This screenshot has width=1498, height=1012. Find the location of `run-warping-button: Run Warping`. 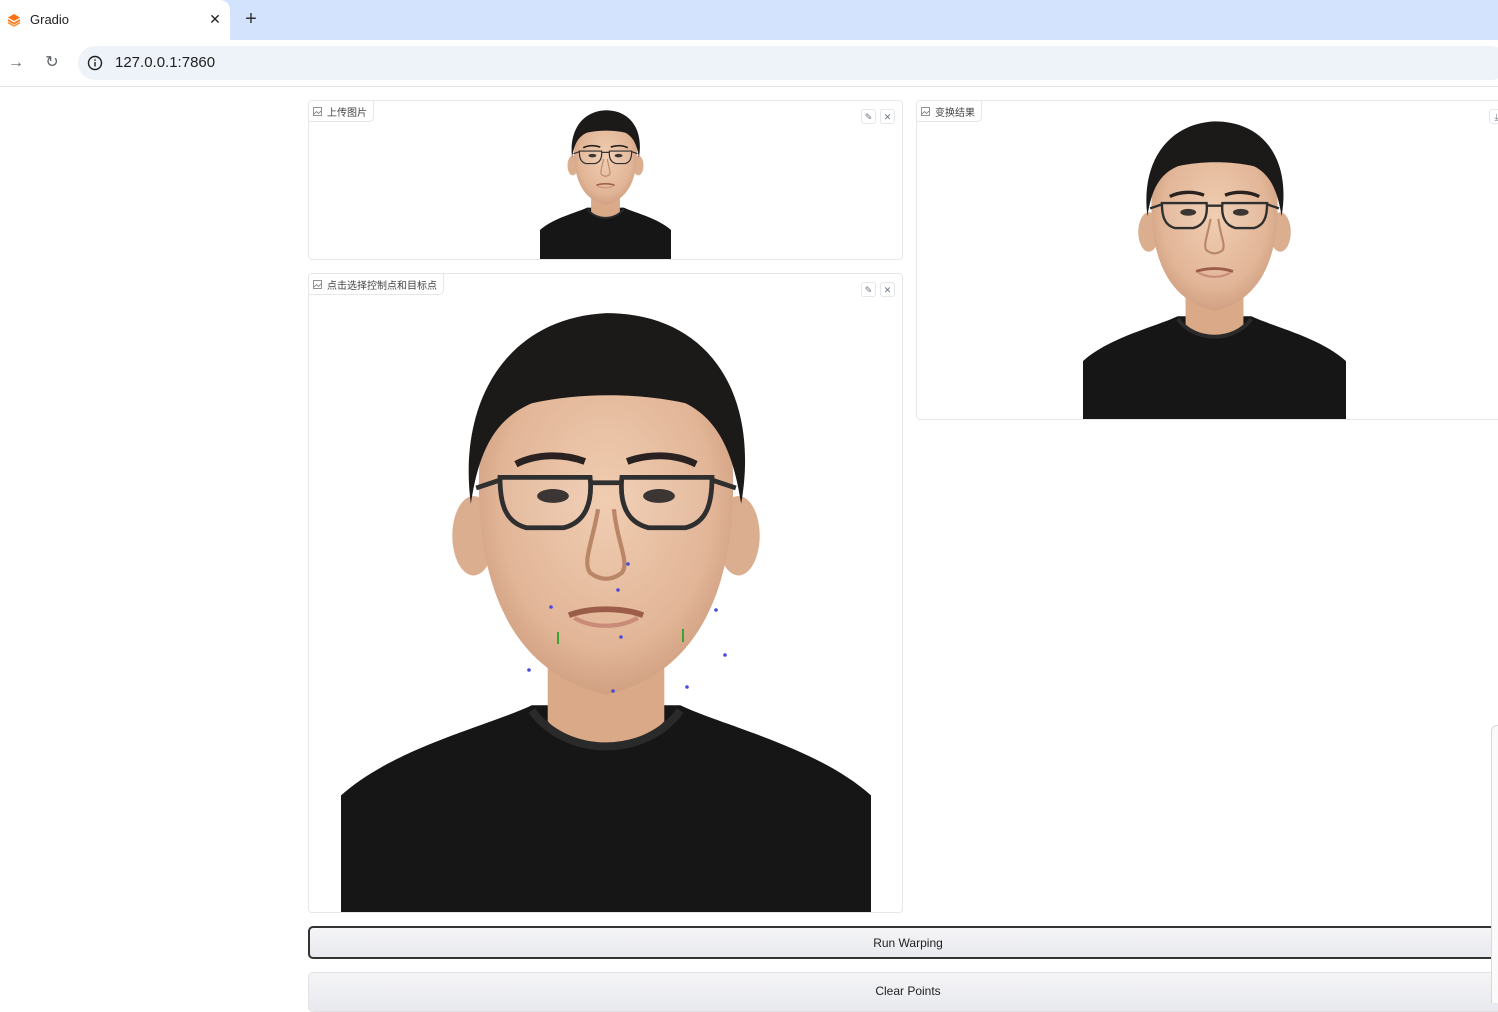

run-warping-button: Run Warping is located at coordinates (903, 942).